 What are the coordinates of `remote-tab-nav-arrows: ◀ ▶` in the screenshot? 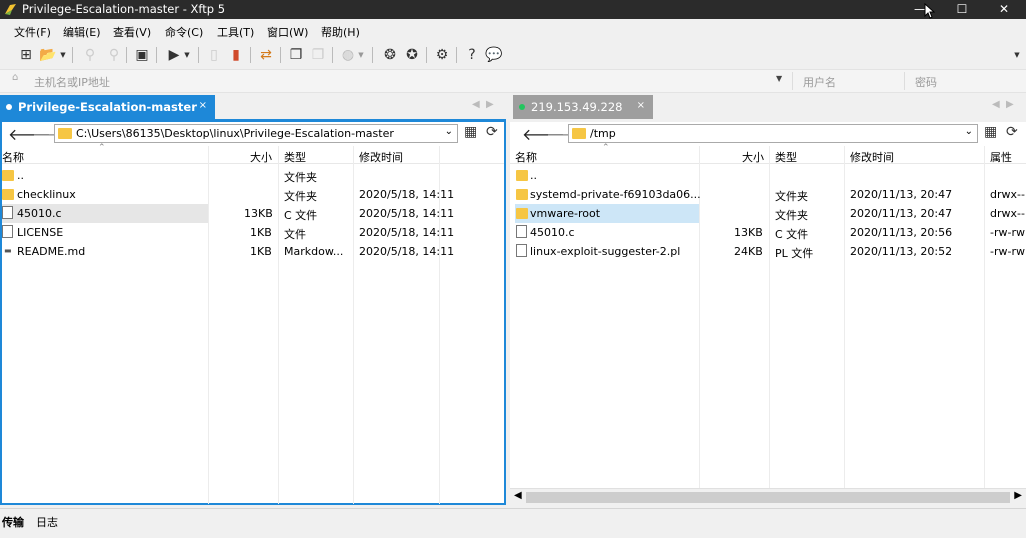 It's located at (1003, 104).